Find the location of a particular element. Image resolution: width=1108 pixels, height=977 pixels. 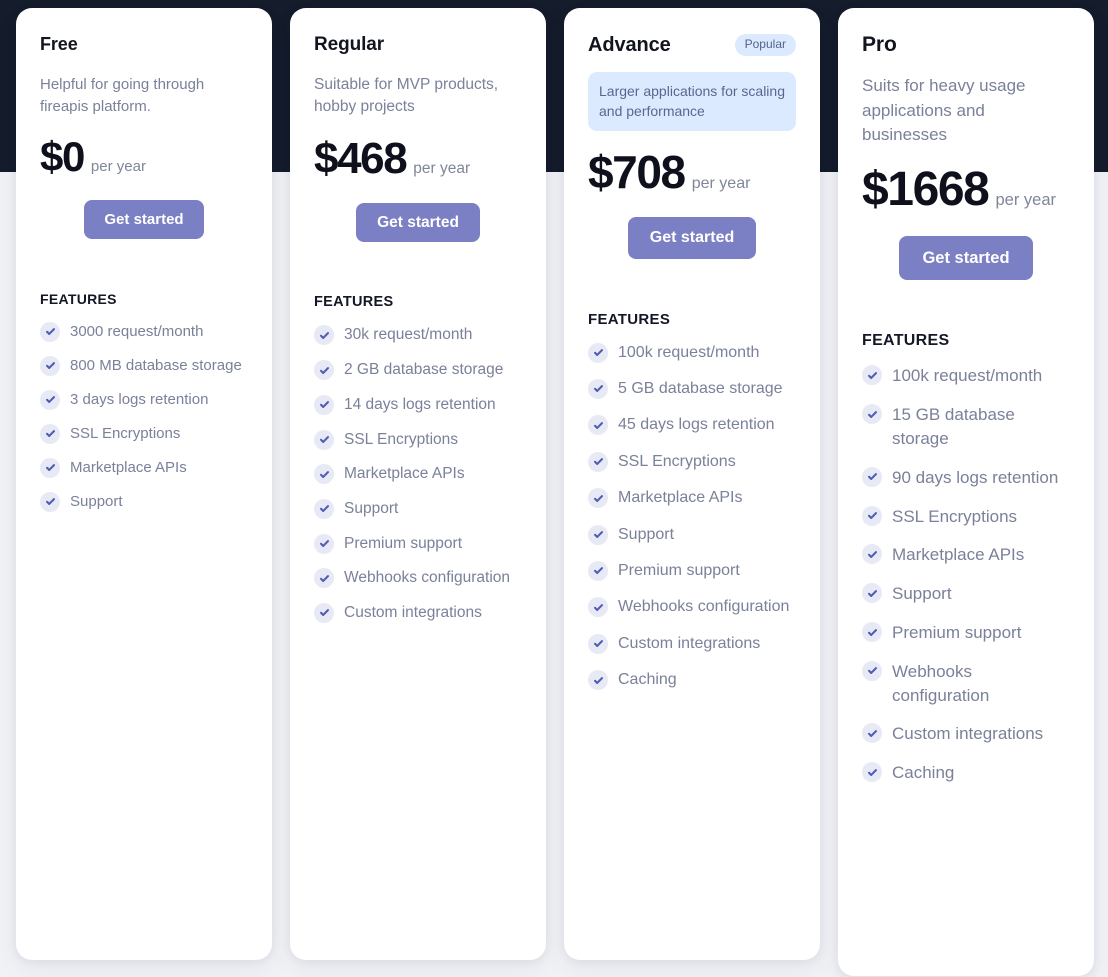

feature-item: Premium support is located at coordinates (692, 571).